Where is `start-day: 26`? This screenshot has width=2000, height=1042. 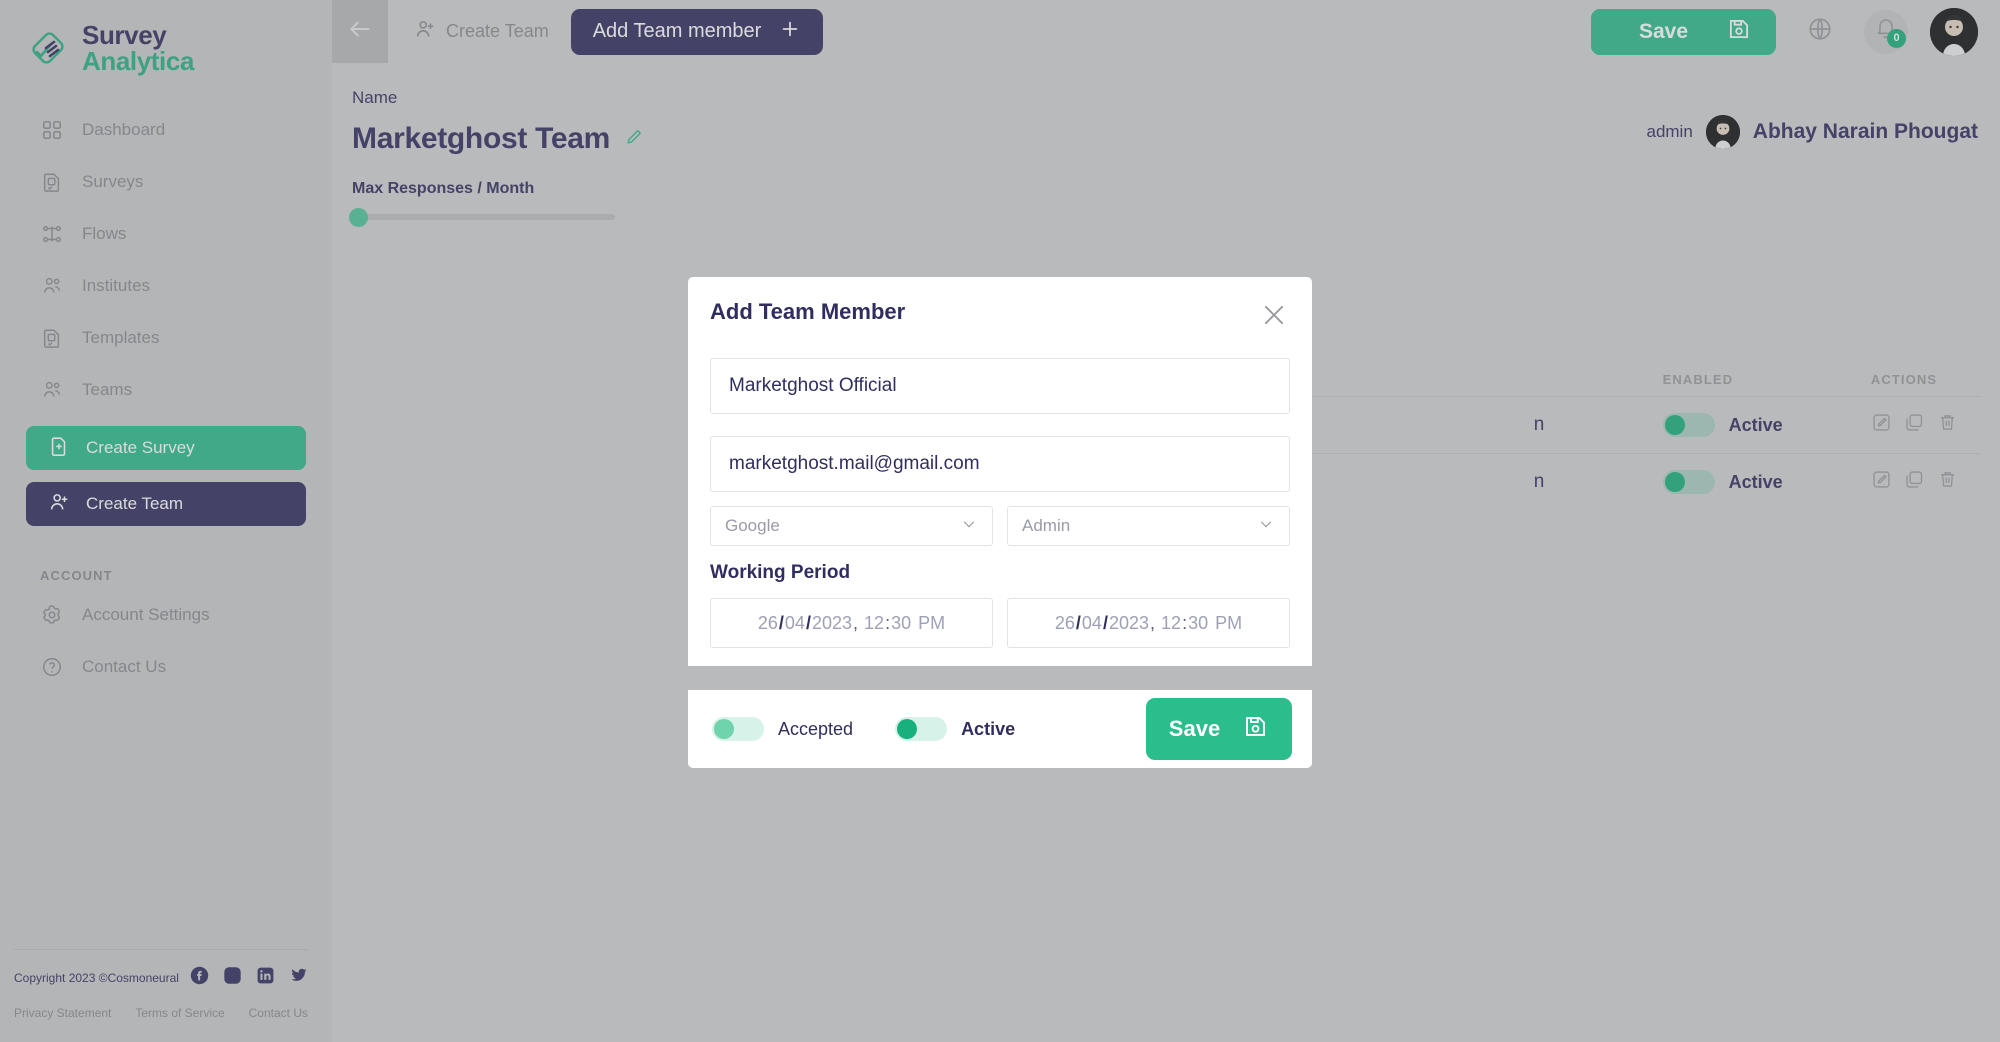
start-day: 26 is located at coordinates (767, 622).